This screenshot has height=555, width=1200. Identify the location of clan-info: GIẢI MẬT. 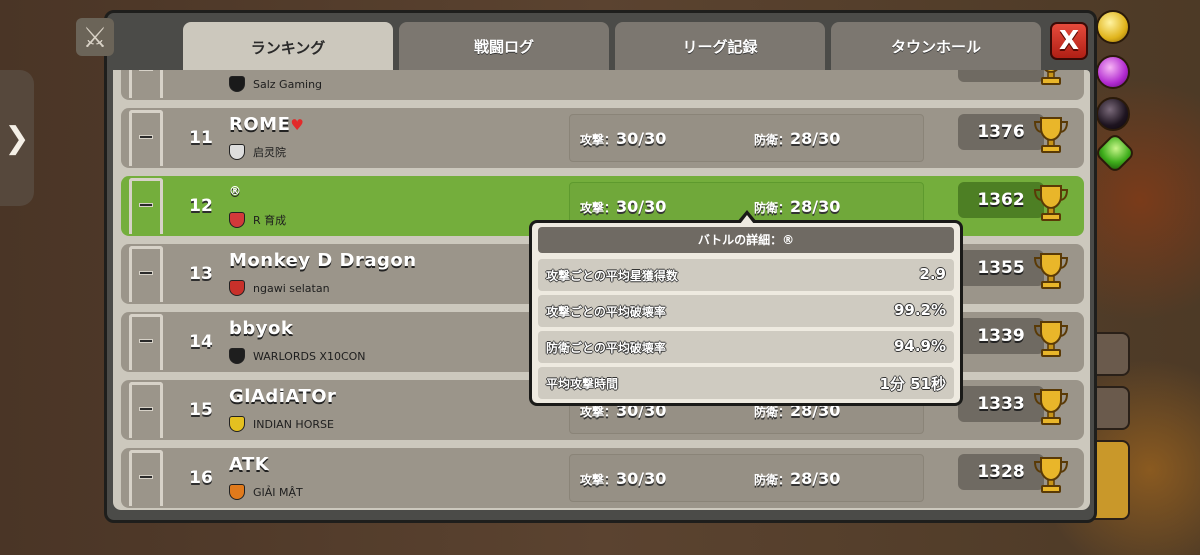
(266, 492).